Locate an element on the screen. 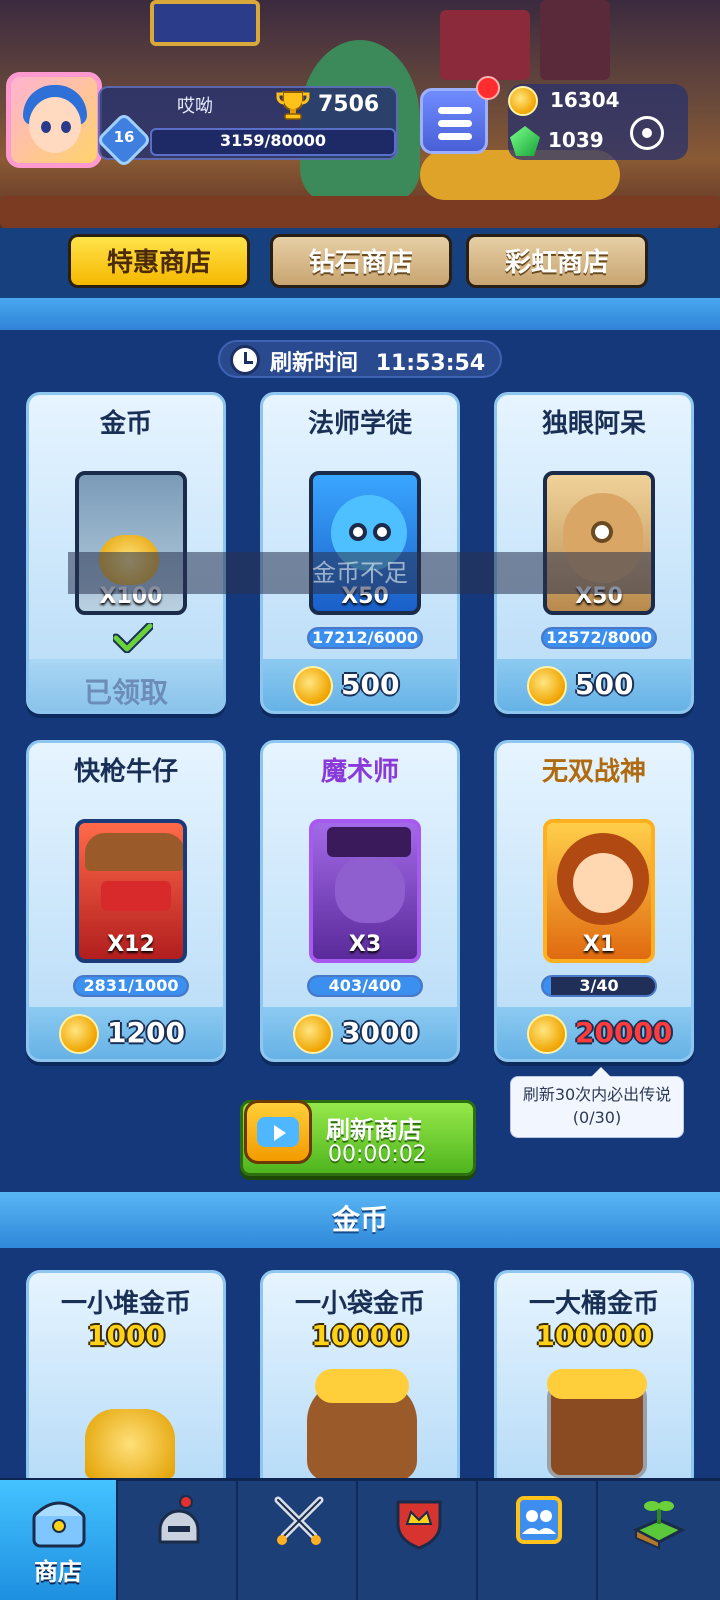 The height and width of the screenshot is (1600, 720). insufficient-coins-toast: 金币不足 is located at coordinates (360, 573).